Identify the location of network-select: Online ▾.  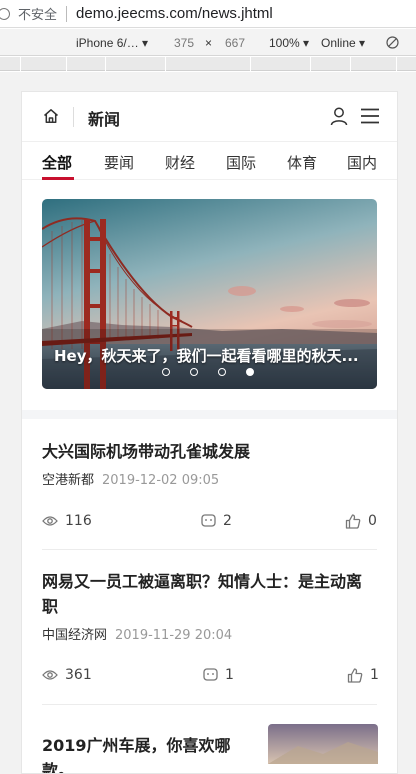
(343, 43).